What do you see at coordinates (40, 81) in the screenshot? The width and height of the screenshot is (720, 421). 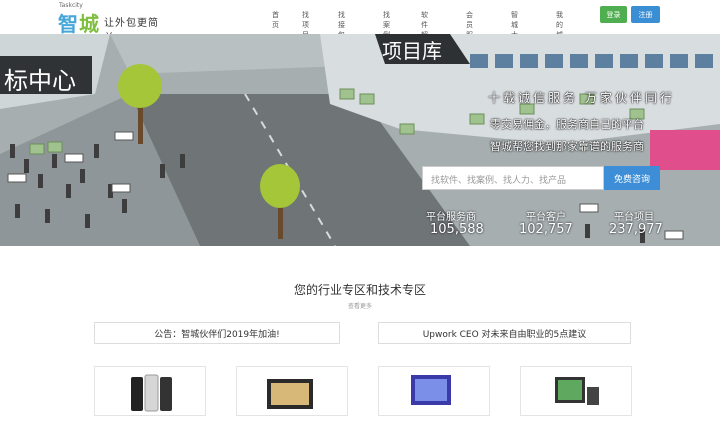 I see `sign-left-text: 标中心` at bounding box center [40, 81].